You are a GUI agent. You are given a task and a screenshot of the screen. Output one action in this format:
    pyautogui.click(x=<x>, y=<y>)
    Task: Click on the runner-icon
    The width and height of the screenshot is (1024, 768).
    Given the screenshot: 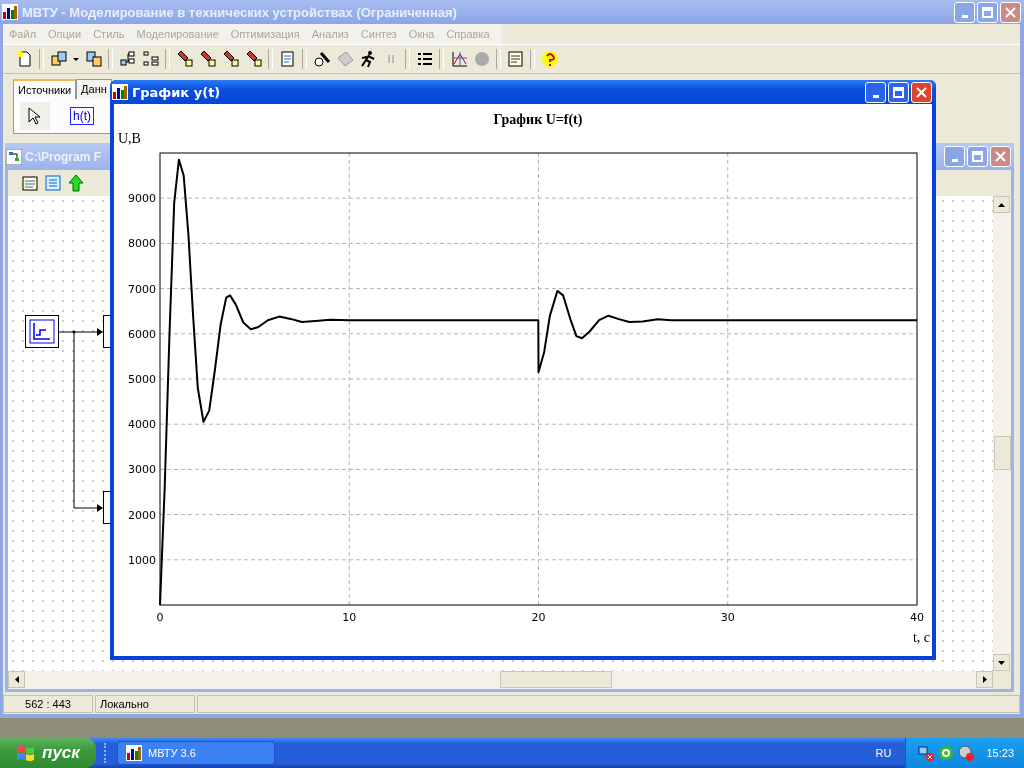 What is the action you would take?
    pyautogui.click(x=367, y=59)
    